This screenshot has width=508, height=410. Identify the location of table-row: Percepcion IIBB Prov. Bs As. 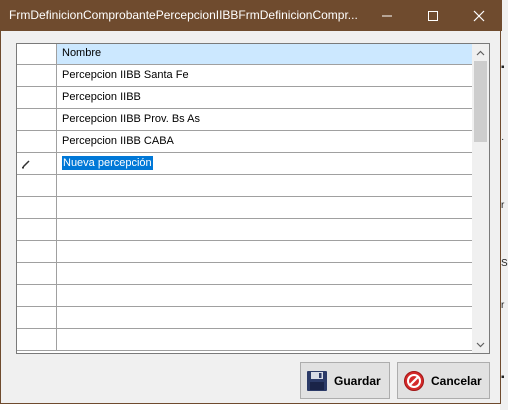
(245, 120).